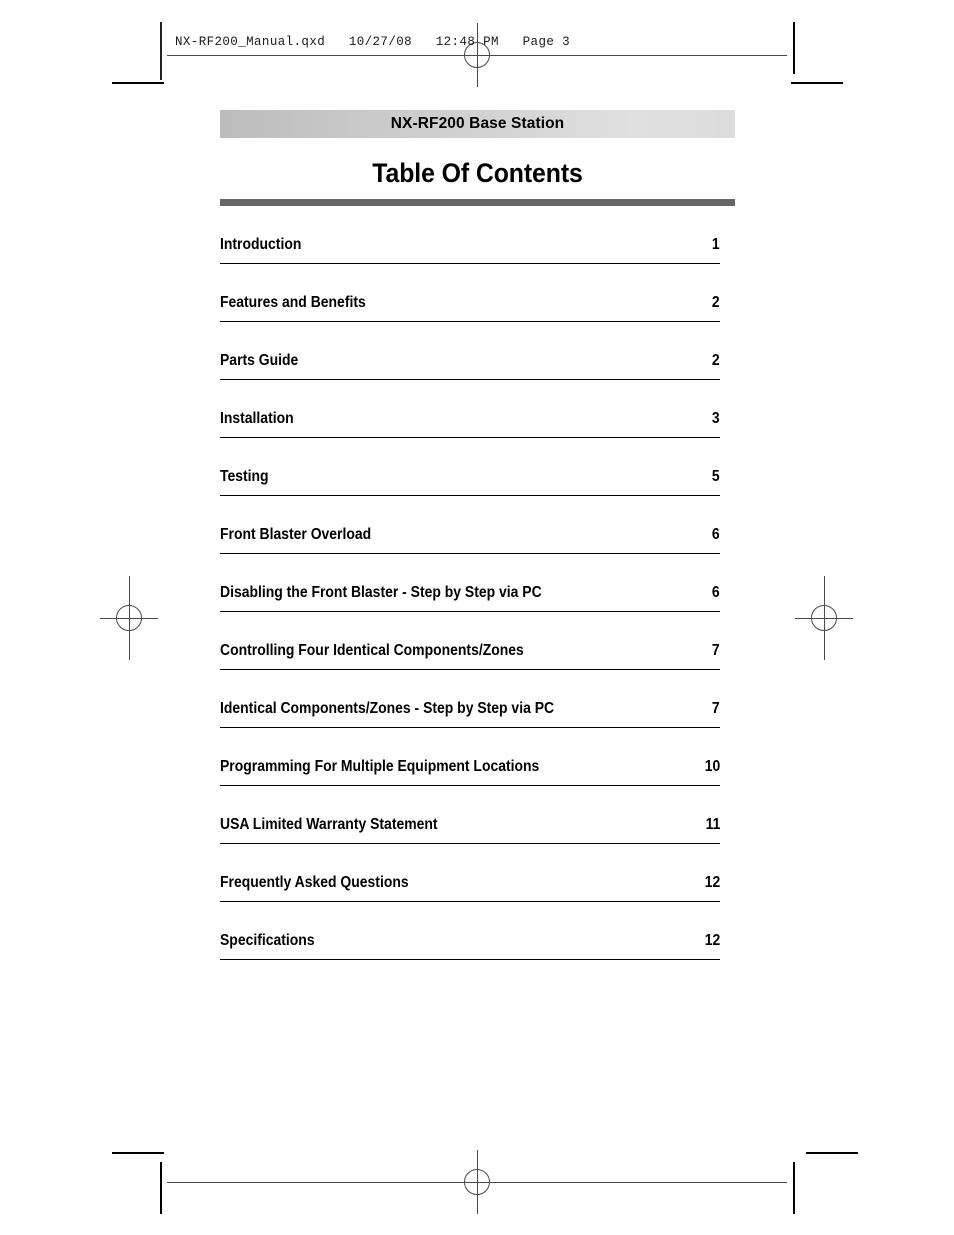  I want to click on toc-entry: Parts Guide 2, so click(470, 351).